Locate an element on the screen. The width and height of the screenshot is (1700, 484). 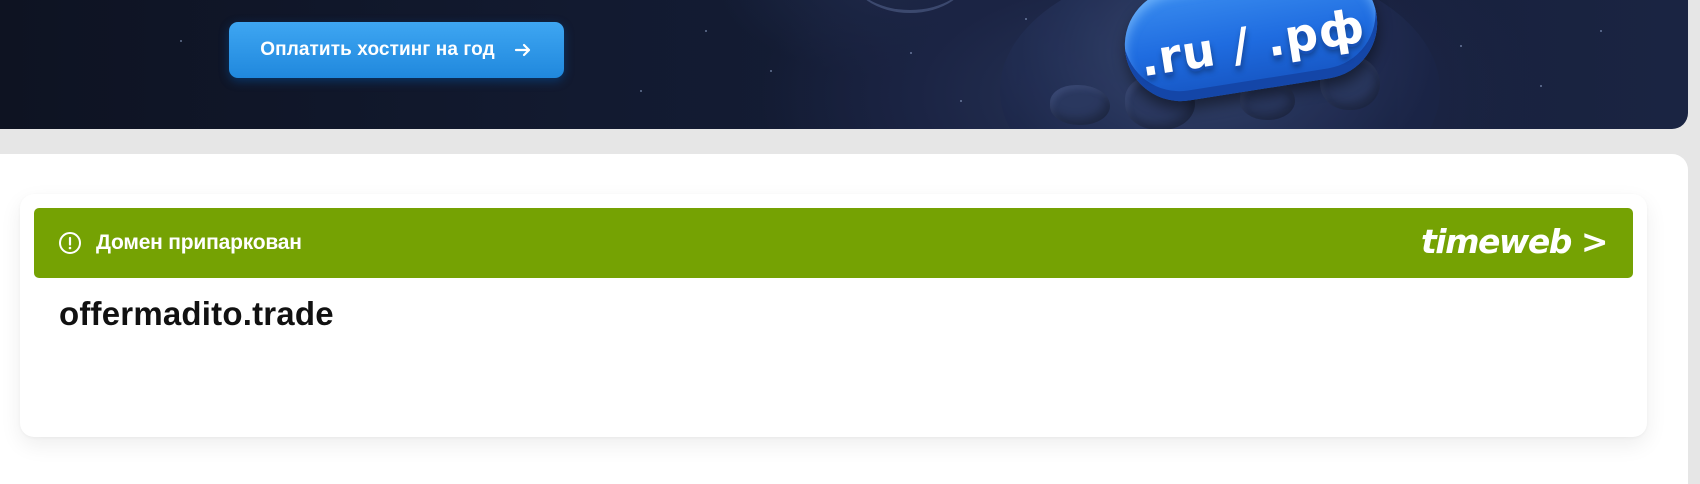
domain-status-text: Домен припаркован is located at coordinates (199, 242).